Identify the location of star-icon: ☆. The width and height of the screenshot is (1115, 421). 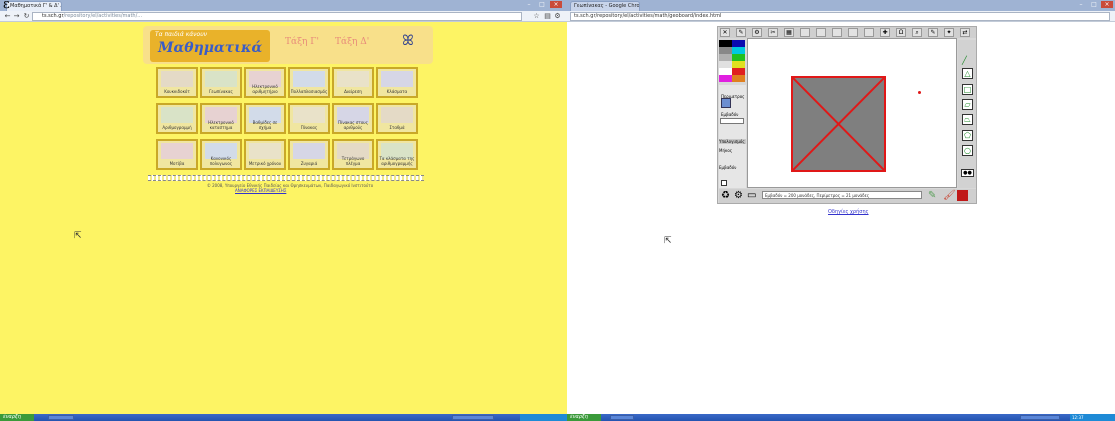
(536, 16).